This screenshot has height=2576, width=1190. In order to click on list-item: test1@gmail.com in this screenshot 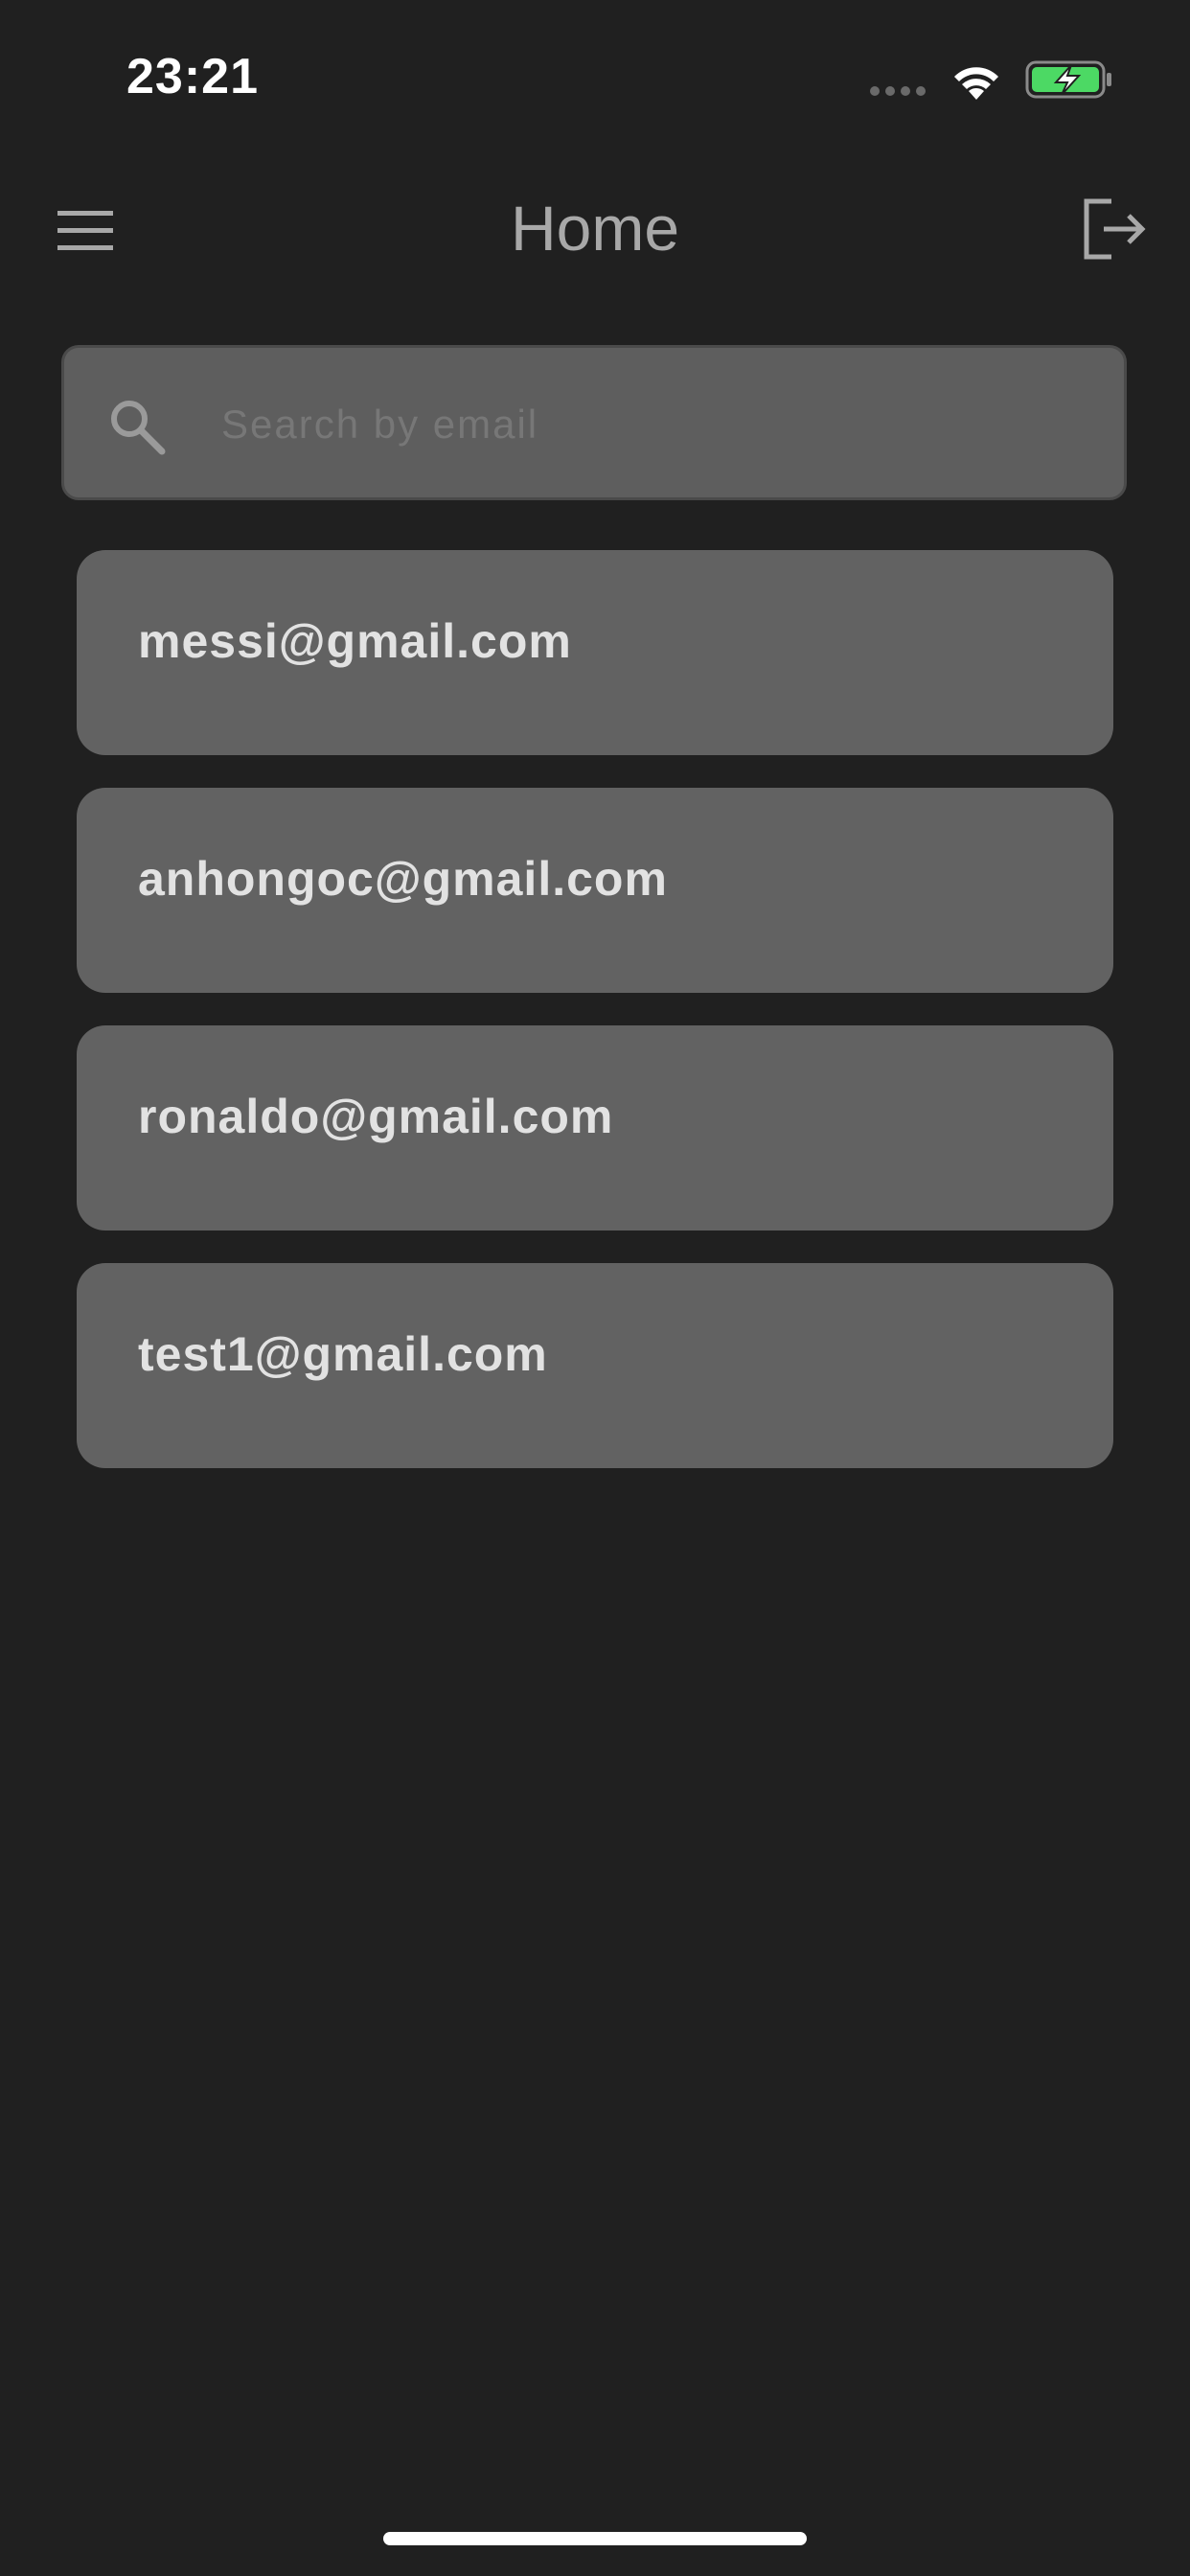, I will do `click(595, 1365)`.